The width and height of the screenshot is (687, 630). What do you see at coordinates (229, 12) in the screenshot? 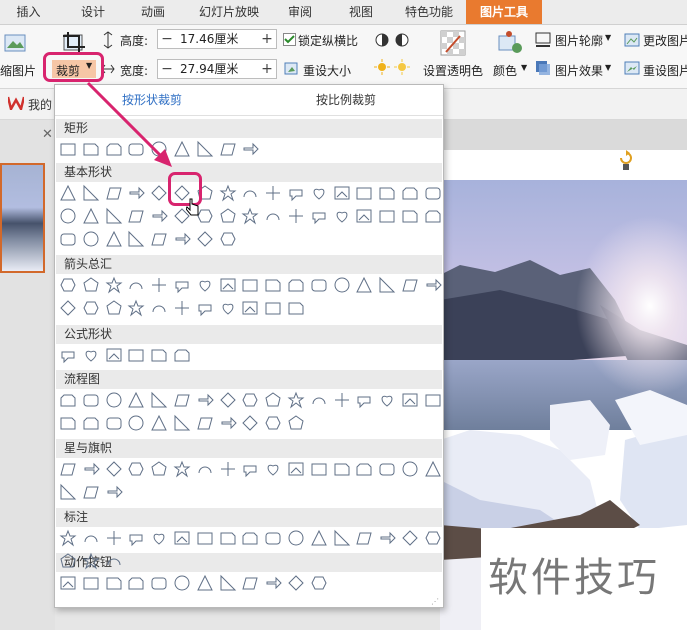
I see `tab-slideshow: 幻灯片放映` at bounding box center [229, 12].